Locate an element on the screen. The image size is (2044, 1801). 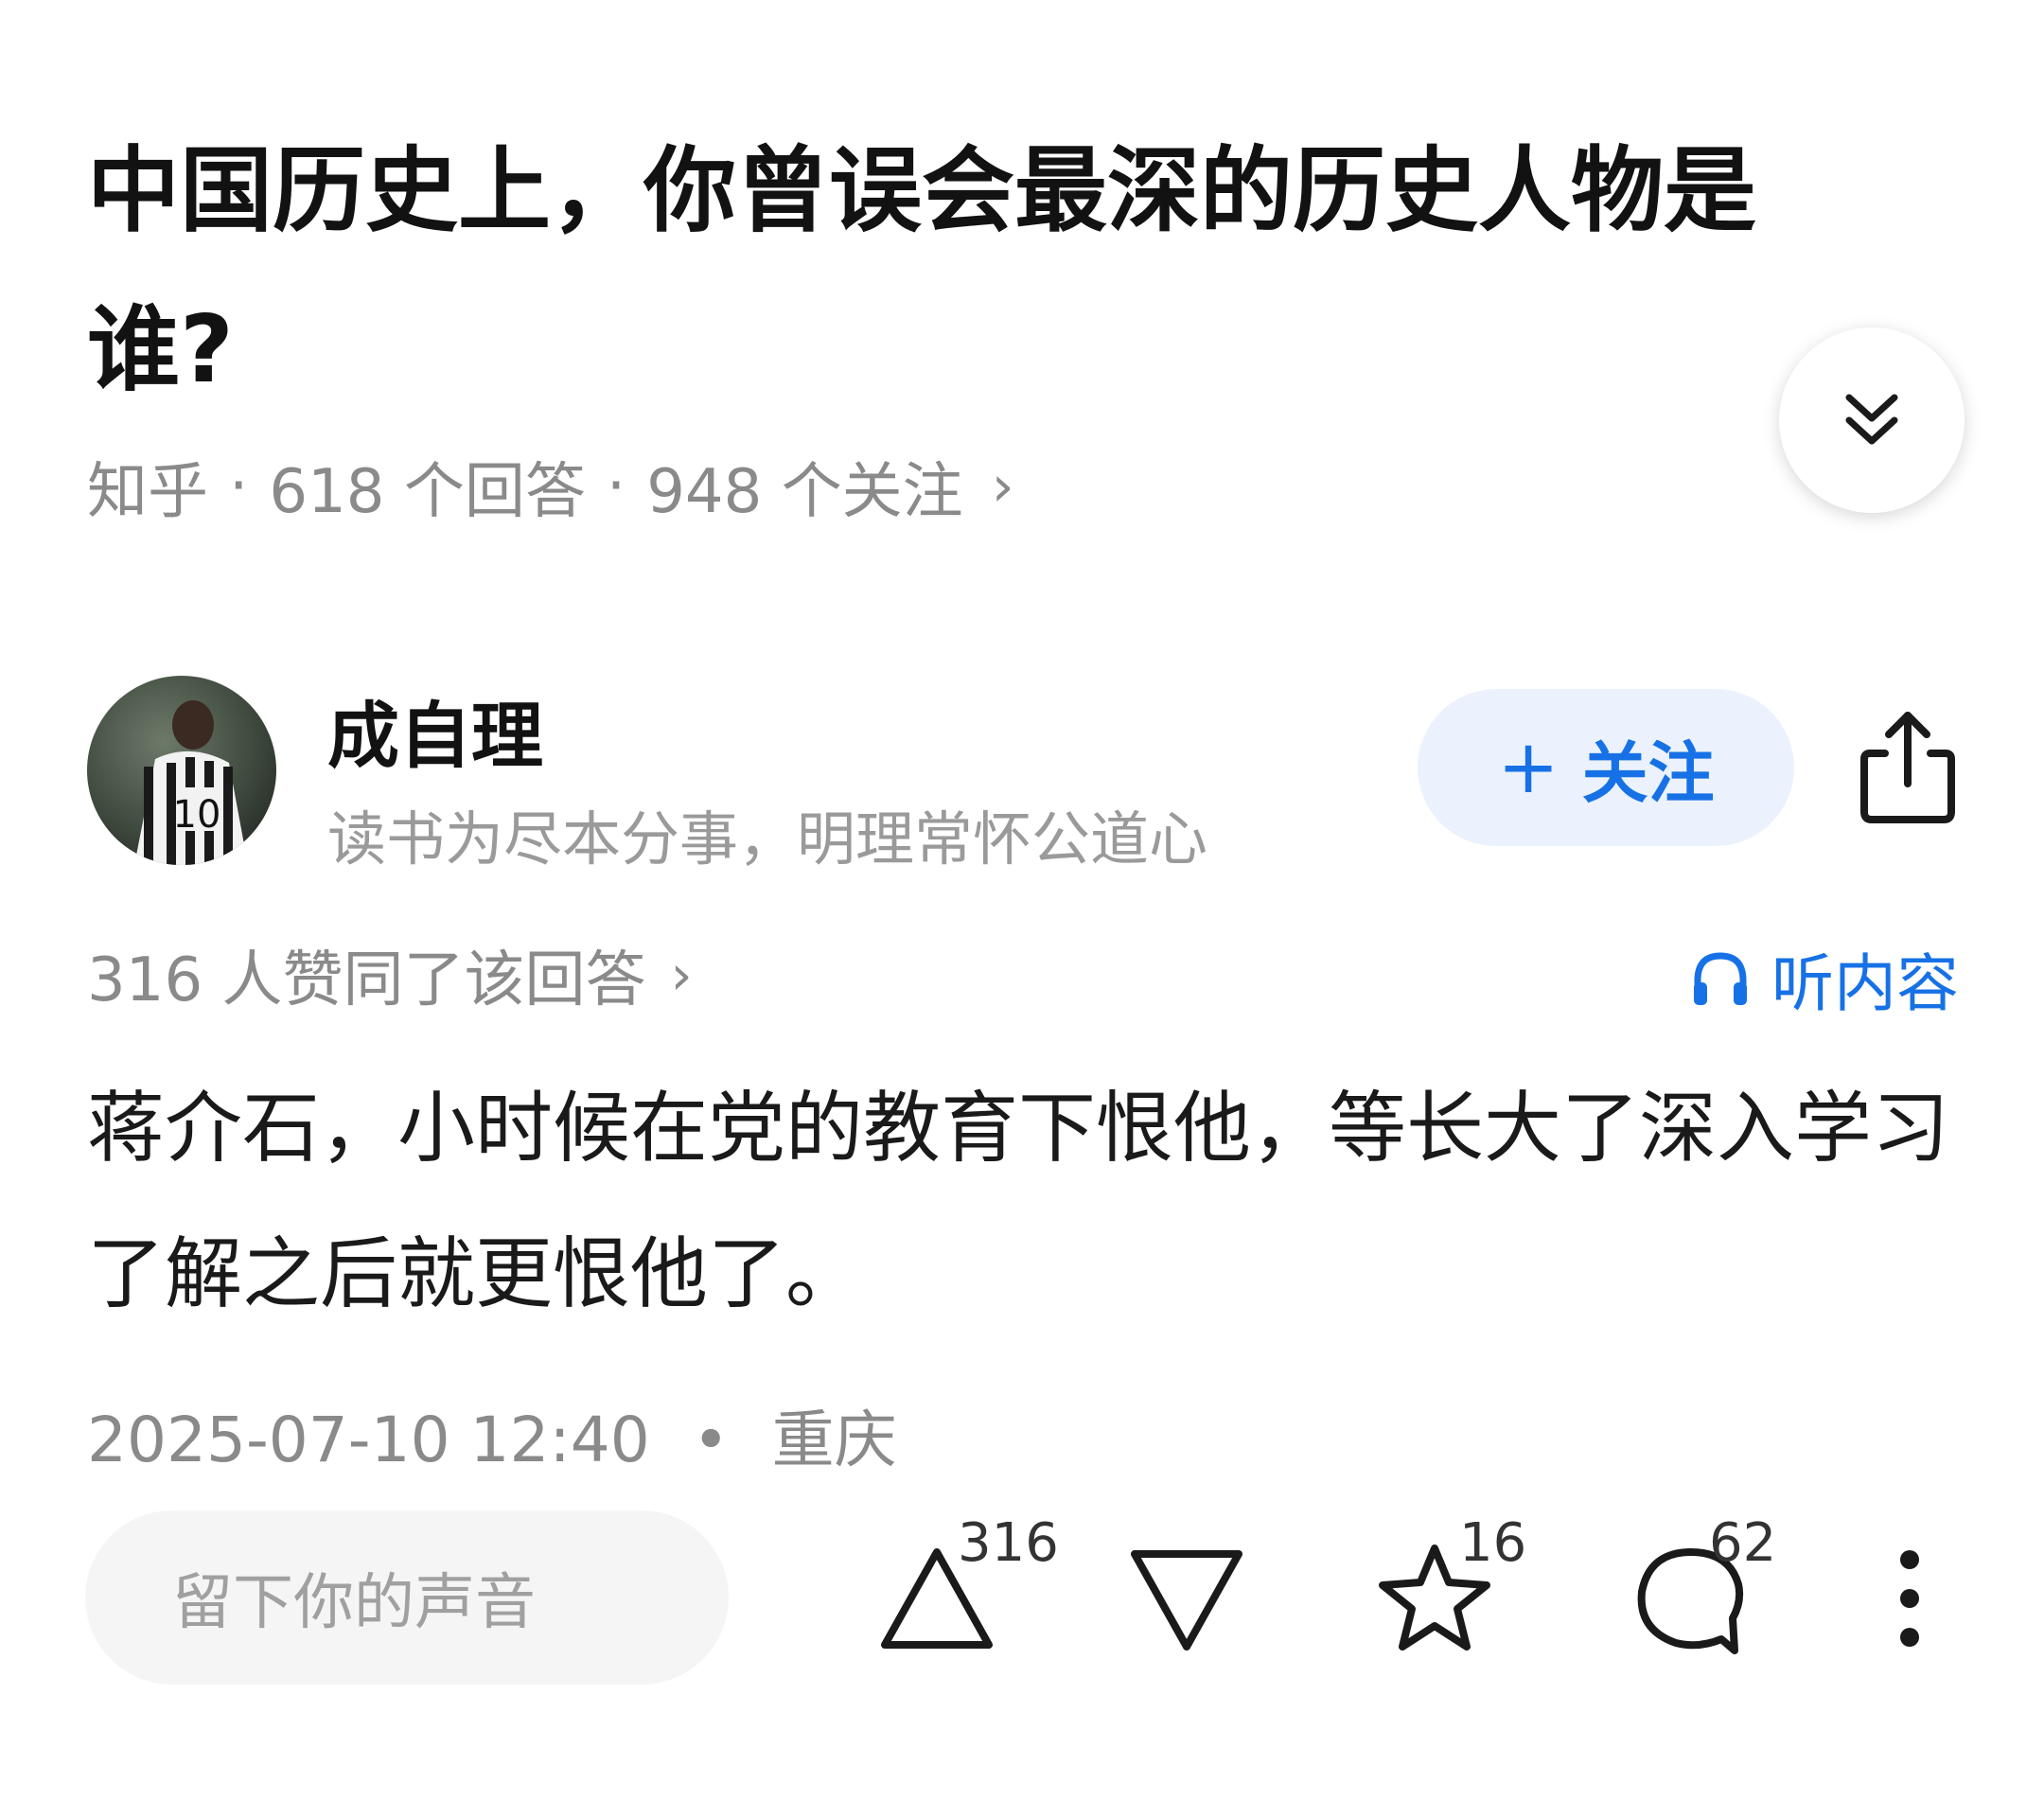
collapse-button is located at coordinates (1872, 420).